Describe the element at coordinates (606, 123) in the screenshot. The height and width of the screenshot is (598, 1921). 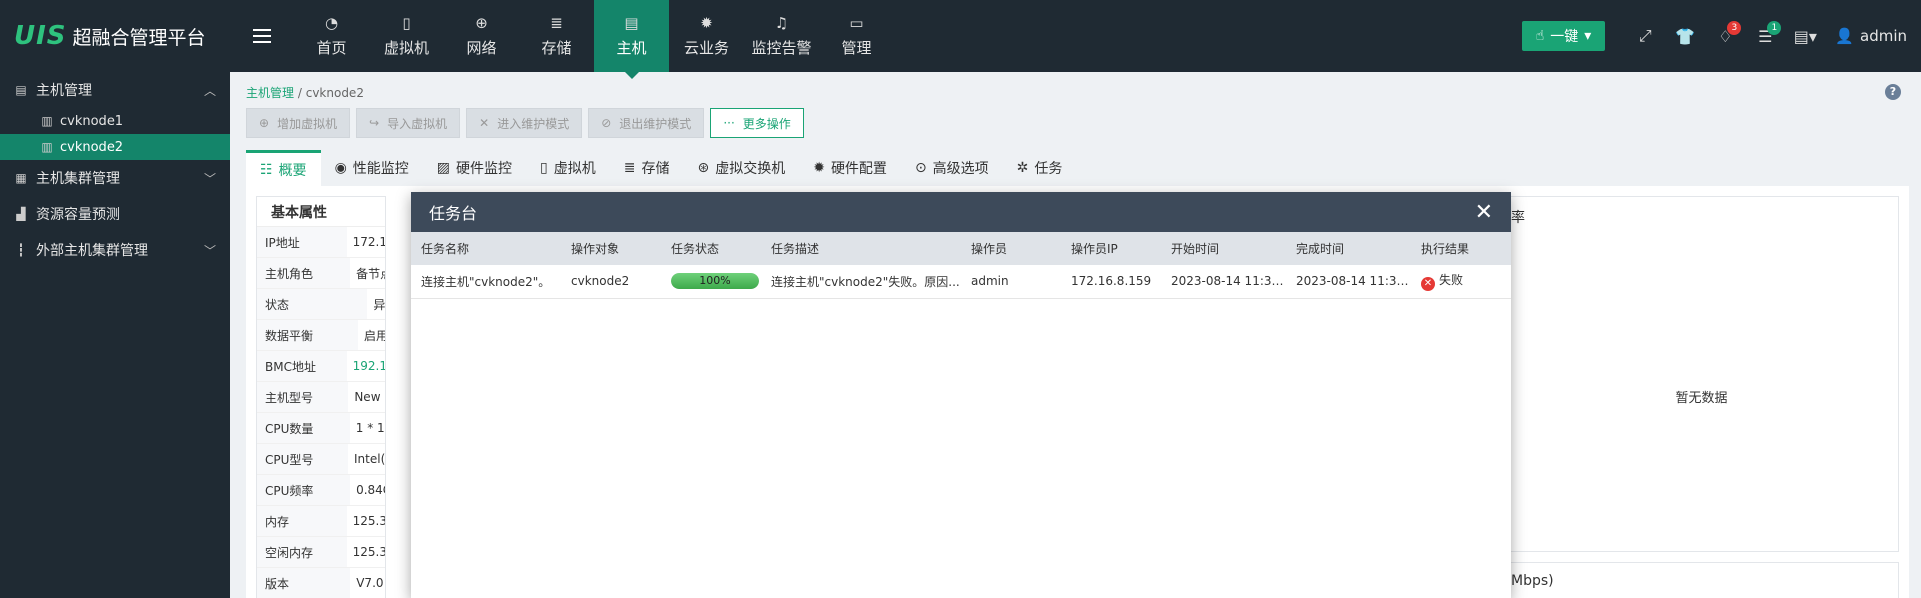
I see `ban-icon: ⊘` at that location.